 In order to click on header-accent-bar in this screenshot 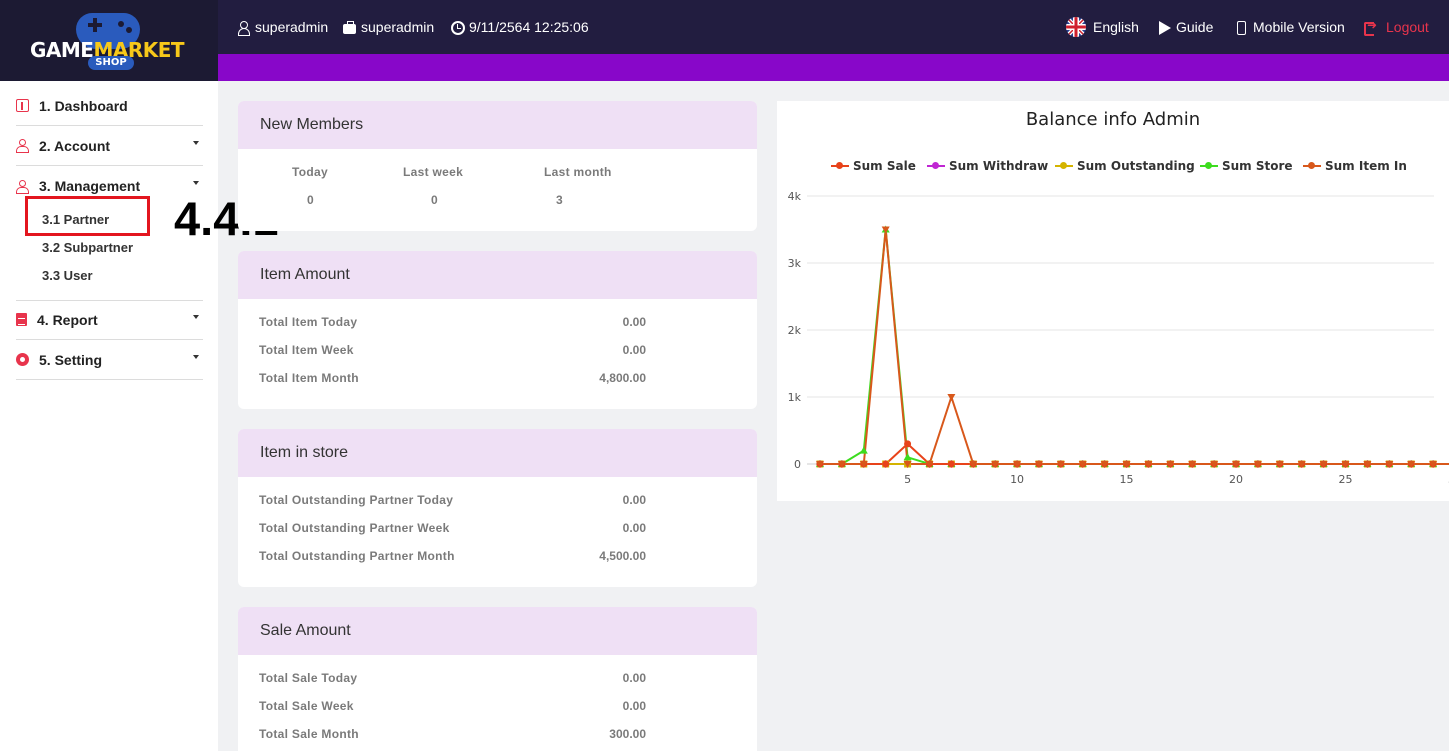, I will do `click(833, 67)`.